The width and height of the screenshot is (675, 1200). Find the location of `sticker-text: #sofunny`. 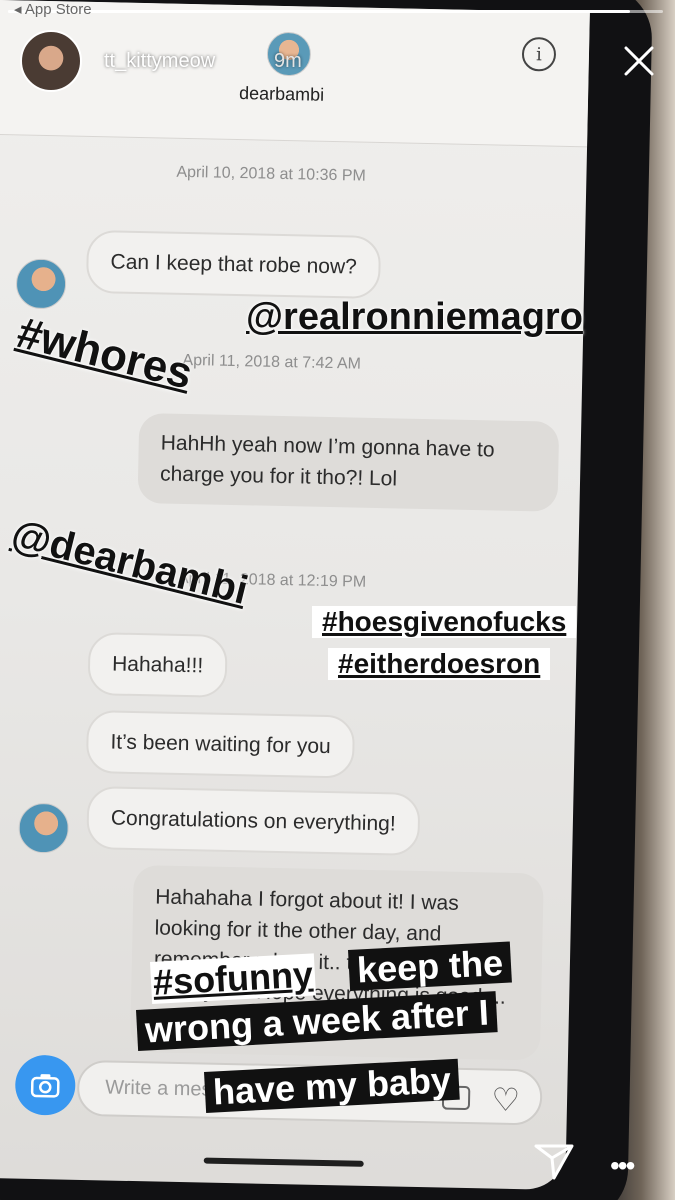

sticker-text: #sofunny is located at coordinates (232, 978).